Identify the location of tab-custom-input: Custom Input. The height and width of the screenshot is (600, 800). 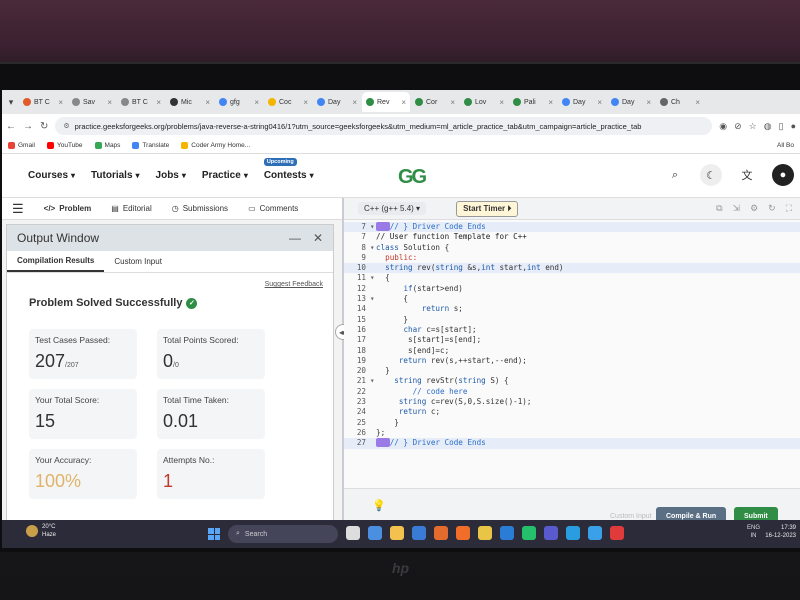
(138, 261).